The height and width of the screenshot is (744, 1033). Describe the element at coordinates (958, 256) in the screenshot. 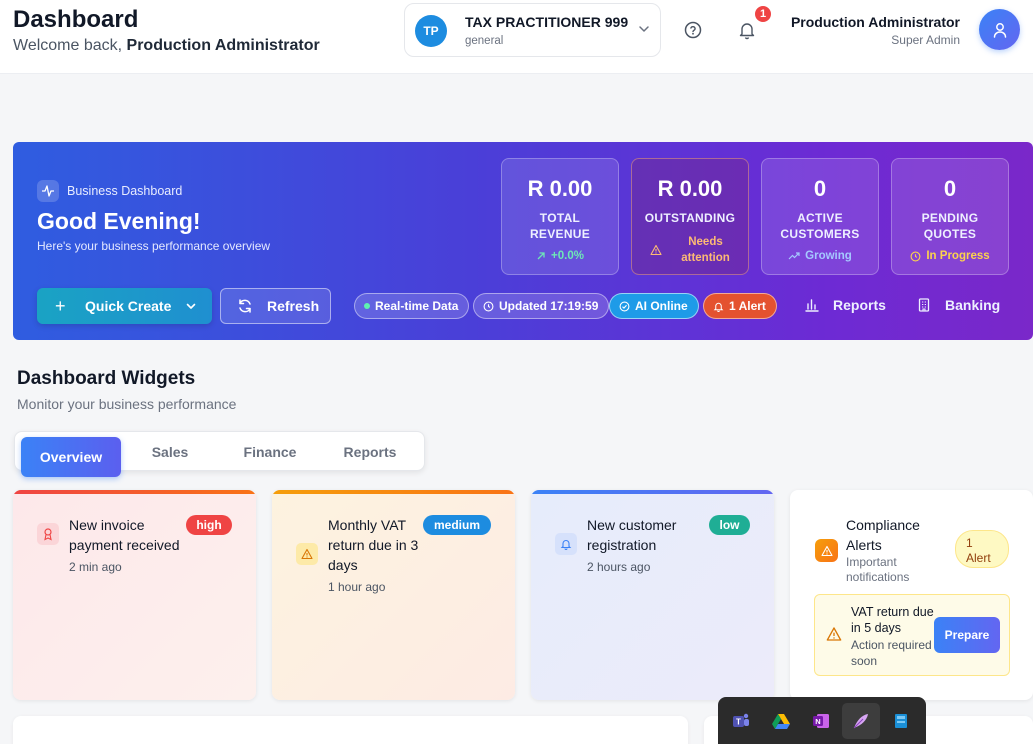

I see `stat-status-text: In Progress` at that location.